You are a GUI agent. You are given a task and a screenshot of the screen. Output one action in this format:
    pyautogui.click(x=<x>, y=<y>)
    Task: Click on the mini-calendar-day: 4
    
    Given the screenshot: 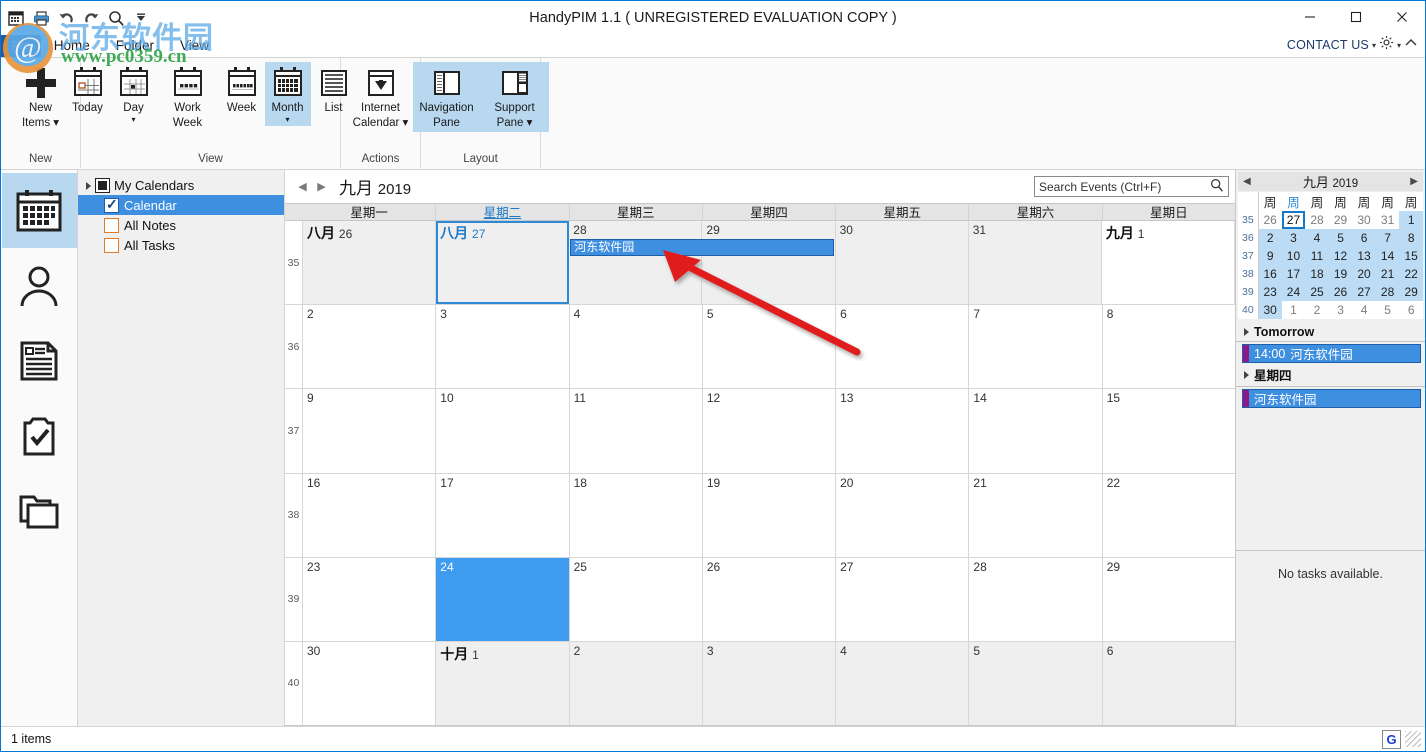 What is the action you would take?
    pyautogui.click(x=1317, y=238)
    